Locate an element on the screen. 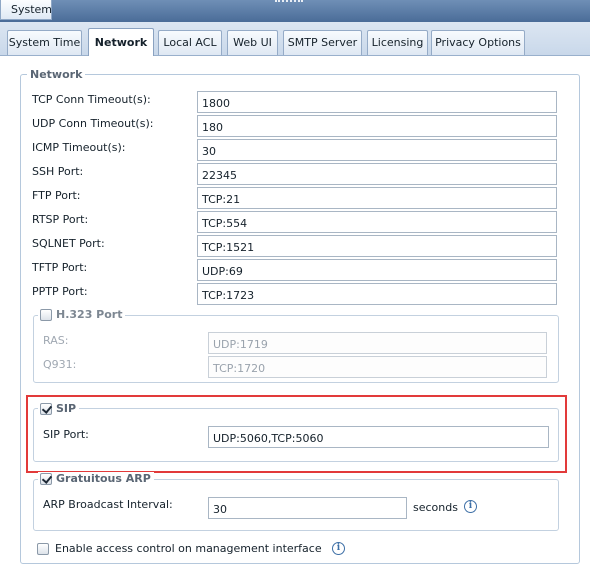  q931-label: Q931: is located at coordinates (60, 364).